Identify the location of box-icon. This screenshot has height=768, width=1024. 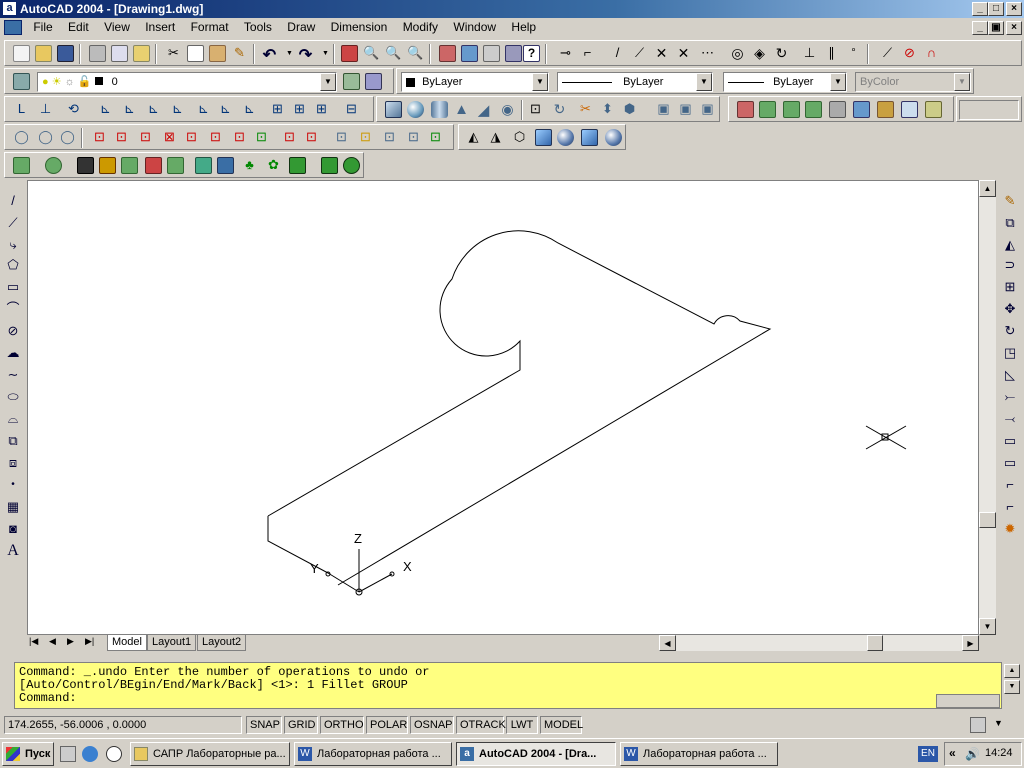
(393, 109).